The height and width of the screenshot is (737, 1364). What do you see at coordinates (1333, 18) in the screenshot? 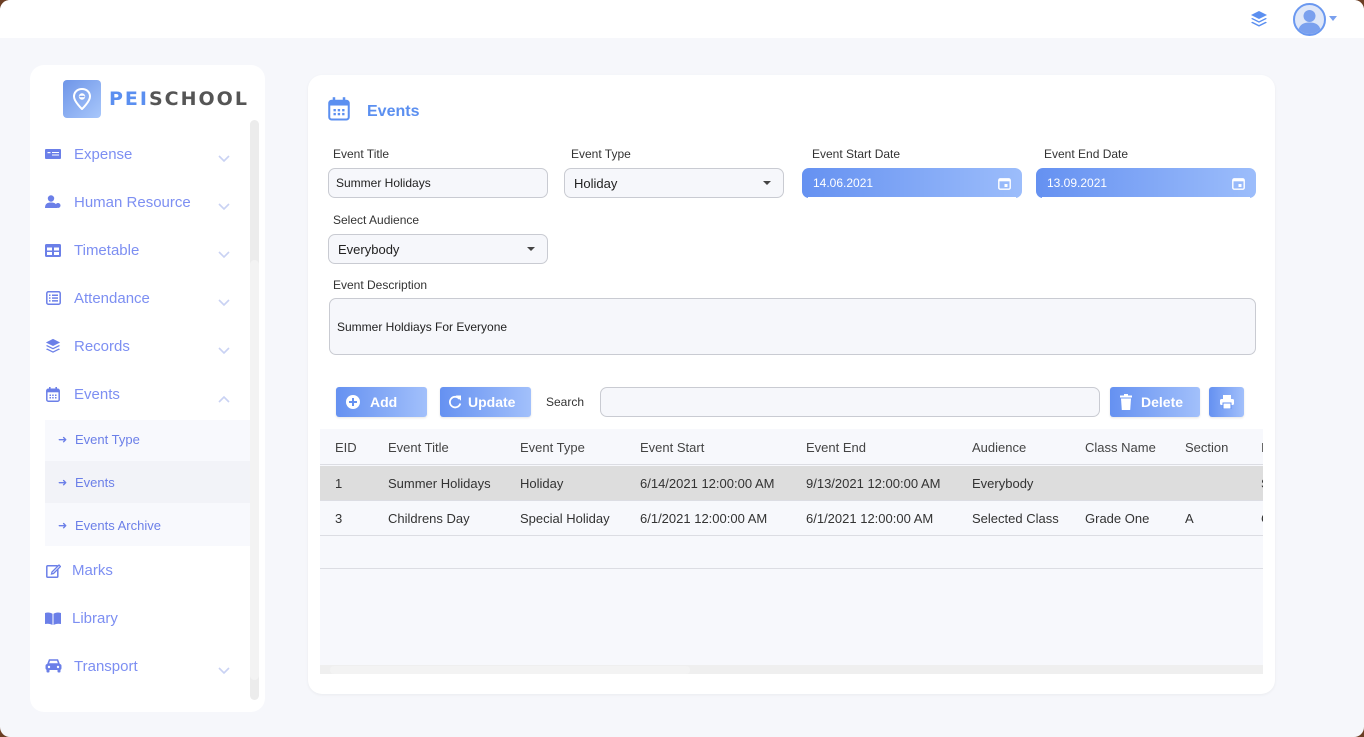
I see `user-menu-caret-icon` at bounding box center [1333, 18].